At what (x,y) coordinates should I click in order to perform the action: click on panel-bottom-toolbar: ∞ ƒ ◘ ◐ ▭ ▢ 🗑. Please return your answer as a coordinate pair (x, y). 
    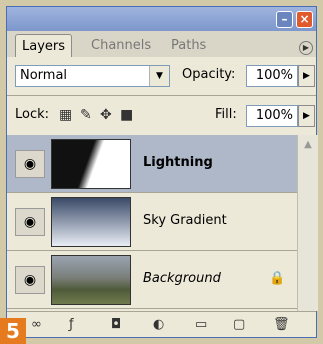
    Looking at the image, I should click on (161, 324).